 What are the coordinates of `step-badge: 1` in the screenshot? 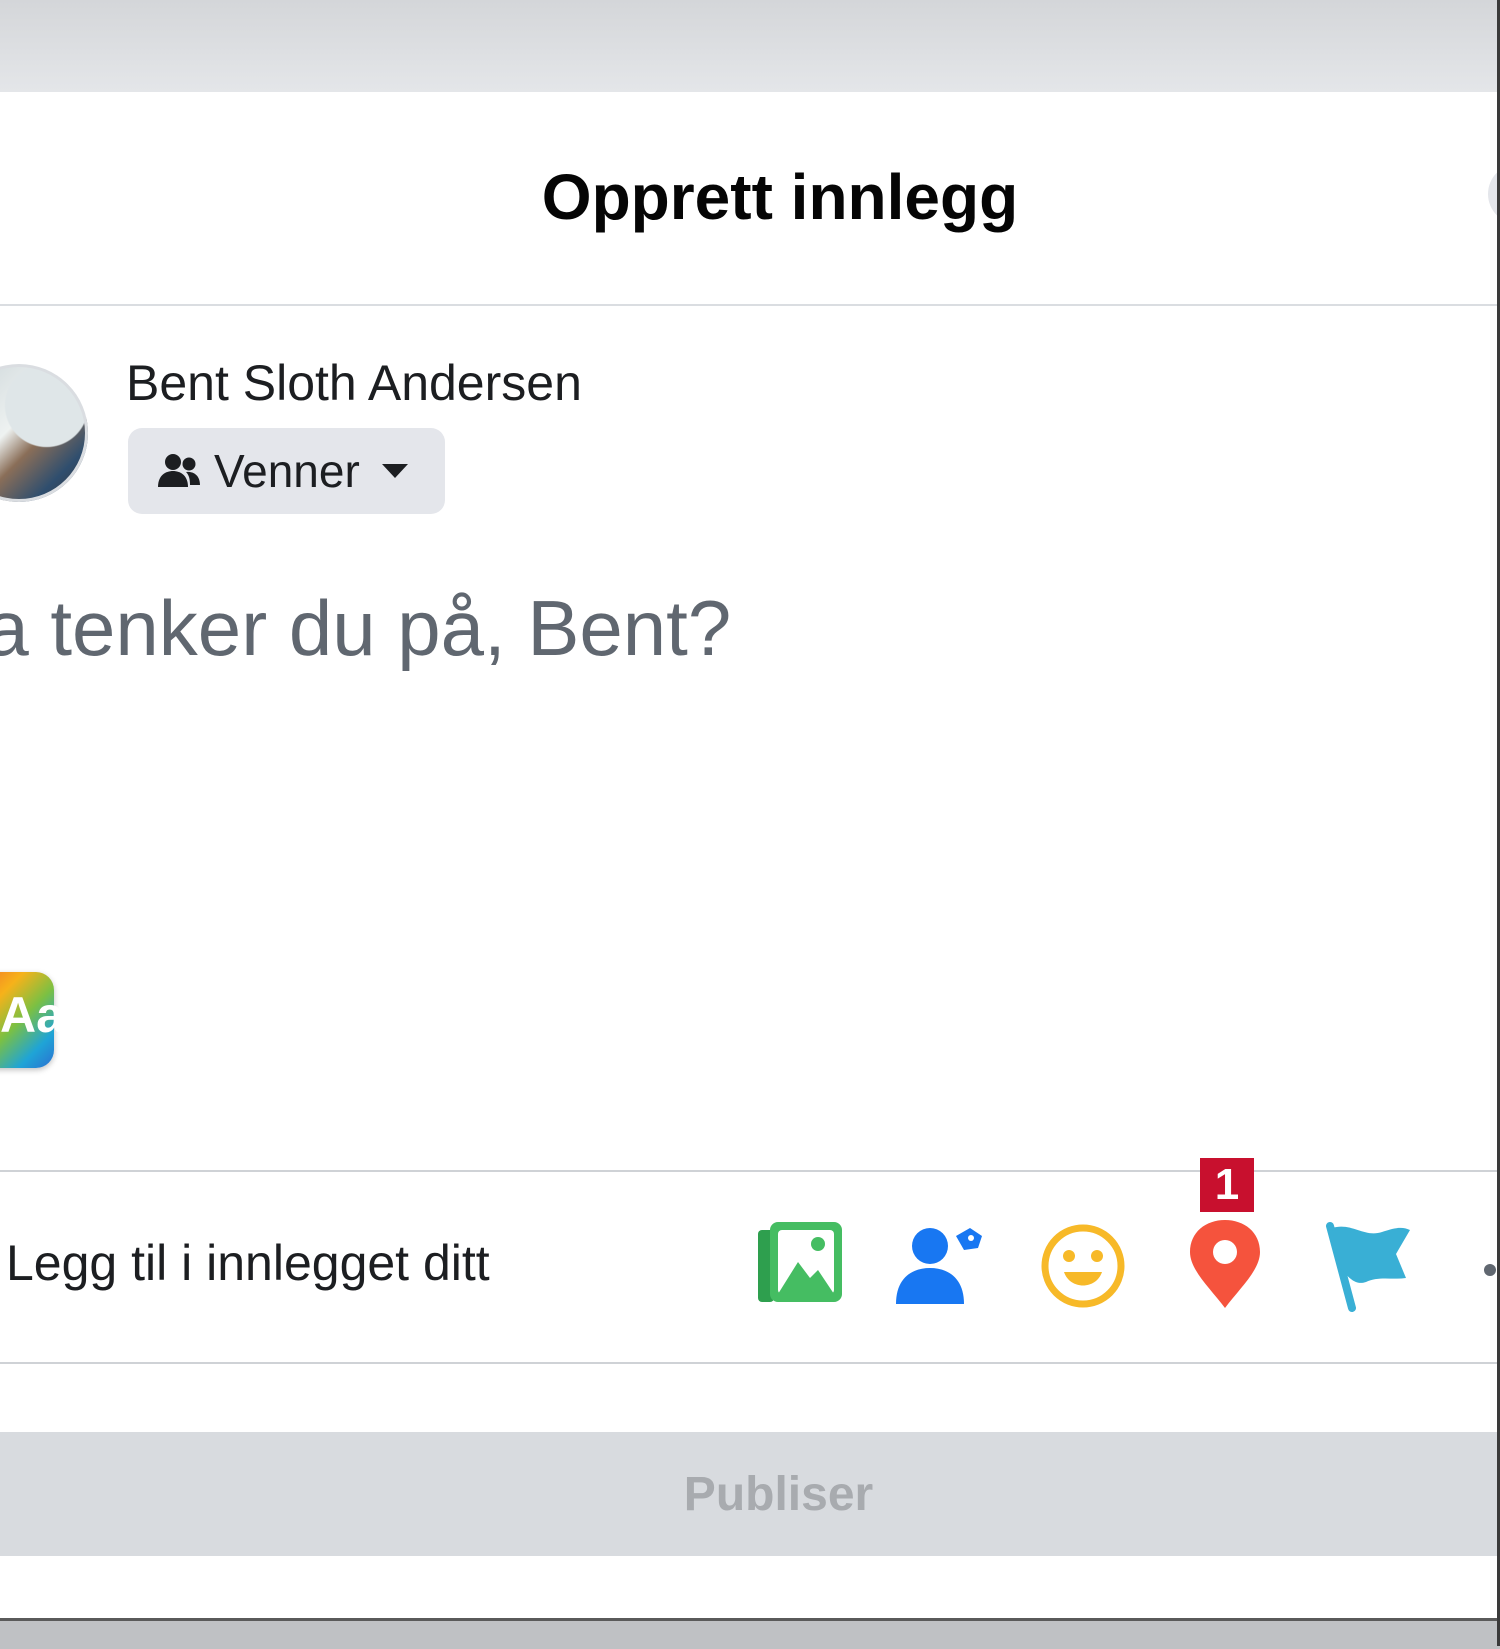 It's located at (1227, 1185).